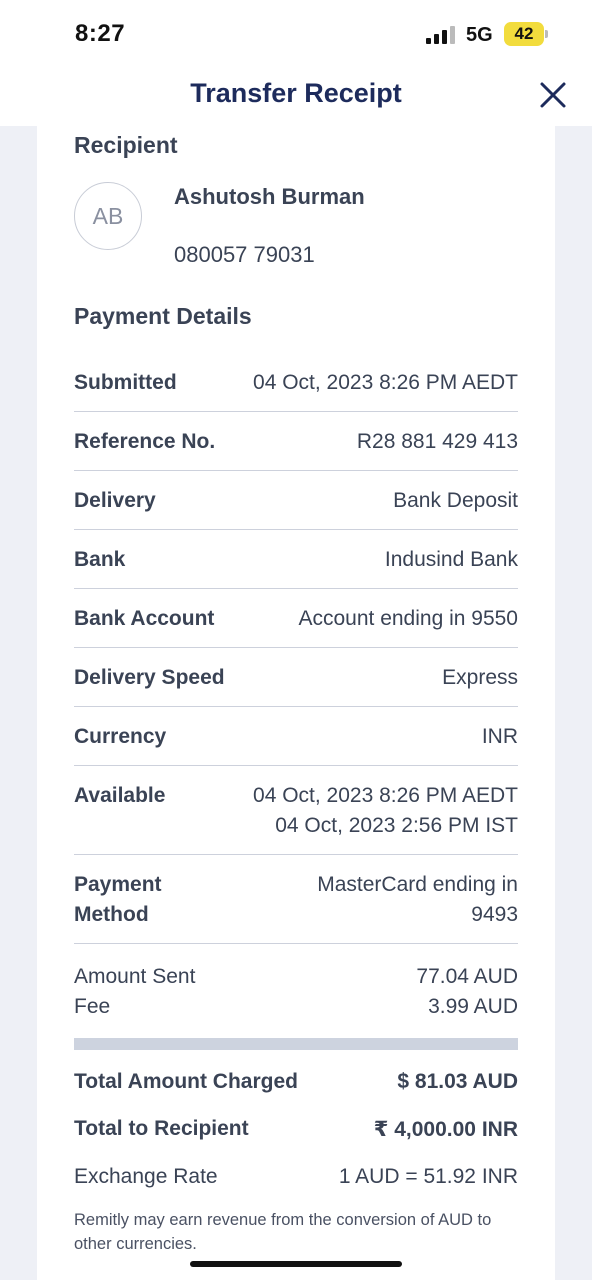 This screenshot has height=1280, width=592. Describe the element at coordinates (135, 976) in the screenshot. I see `amount-sent-label: Amount Sent` at that location.